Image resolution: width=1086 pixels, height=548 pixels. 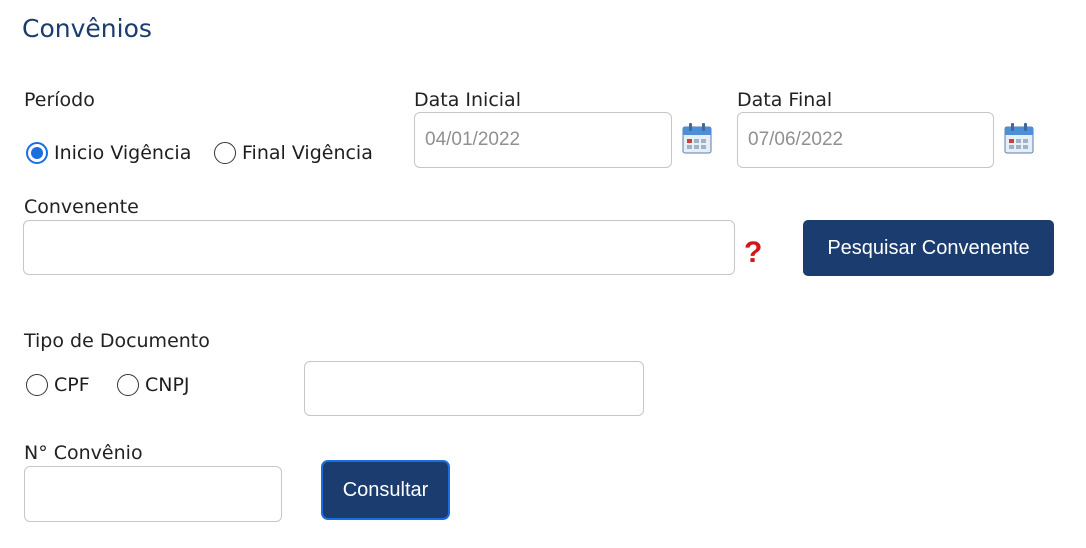 I want to click on data-final-label: Data Final, so click(x=785, y=100).